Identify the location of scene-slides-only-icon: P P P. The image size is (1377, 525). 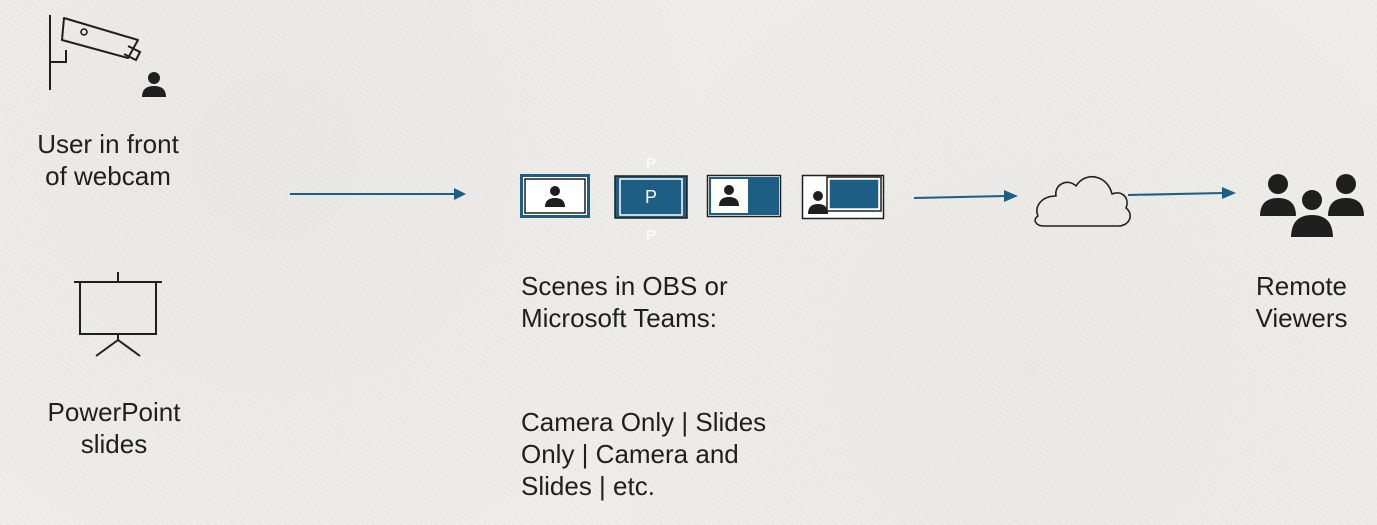
(651, 199).